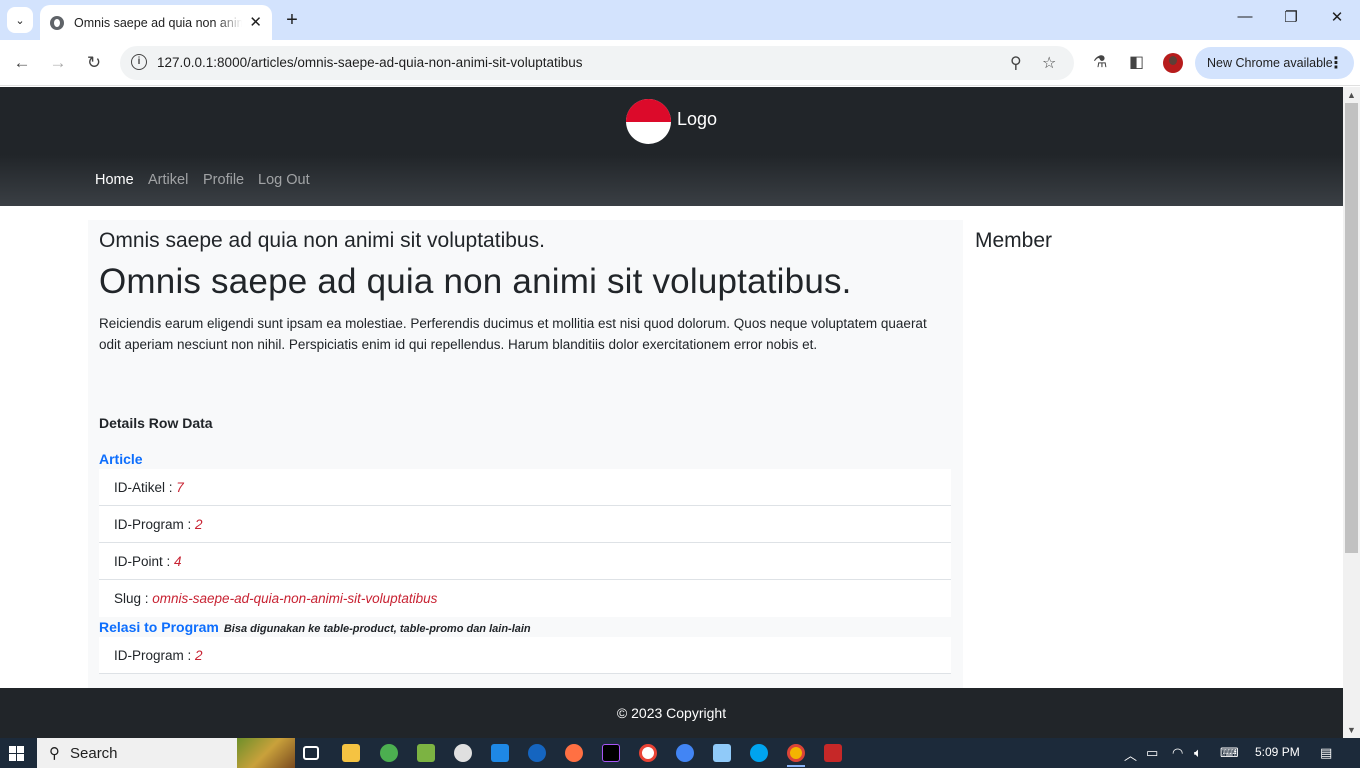  What do you see at coordinates (463, 753) in the screenshot?
I see `git-app-icon` at bounding box center [463, 753].